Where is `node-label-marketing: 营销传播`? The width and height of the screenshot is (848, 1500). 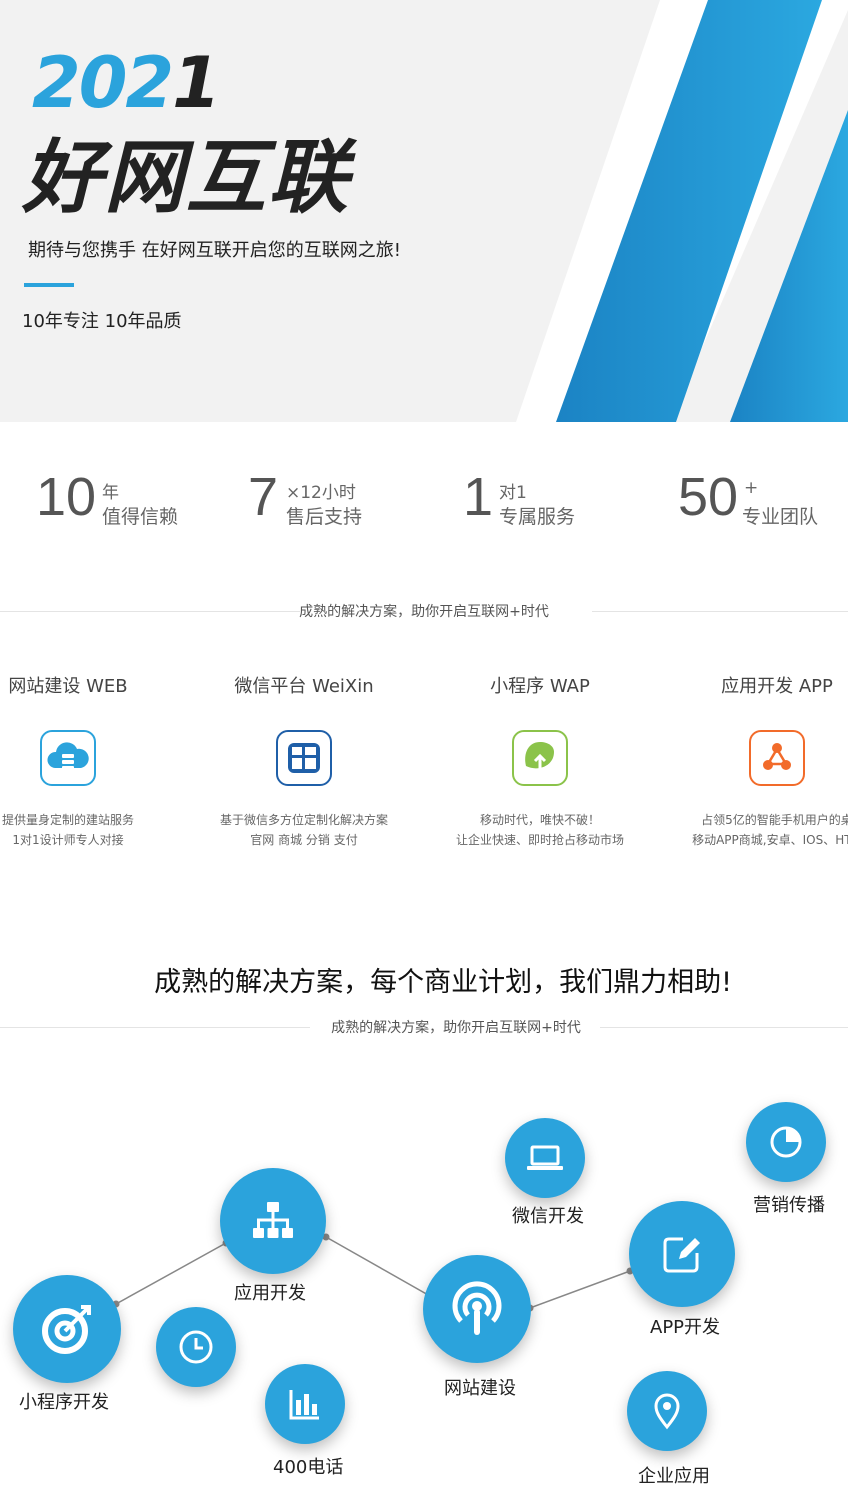
node-label-marketing: 营销传播 is located at coordinates (789, 1205).